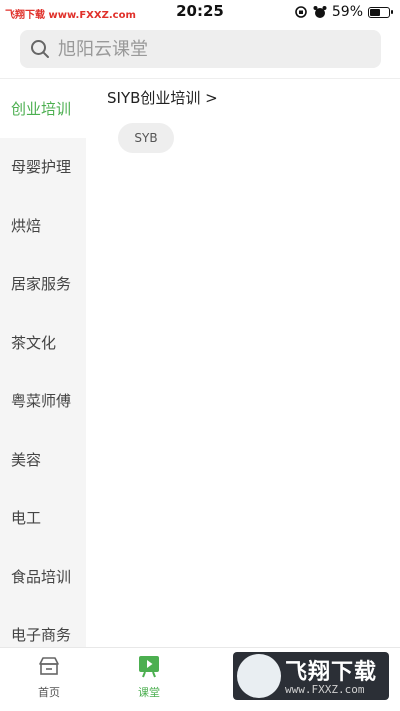  I want to click on orientation-lock-icon, so click(301, 12).